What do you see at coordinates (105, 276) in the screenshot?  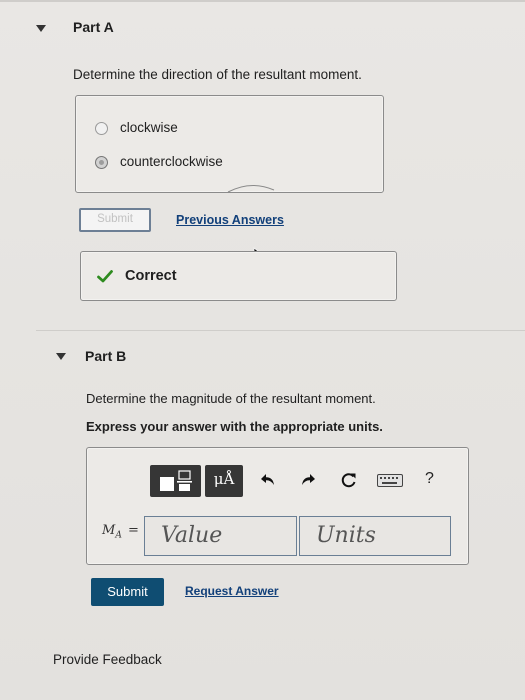 I see `checkmark-icon` at bounding box center [105, 276].